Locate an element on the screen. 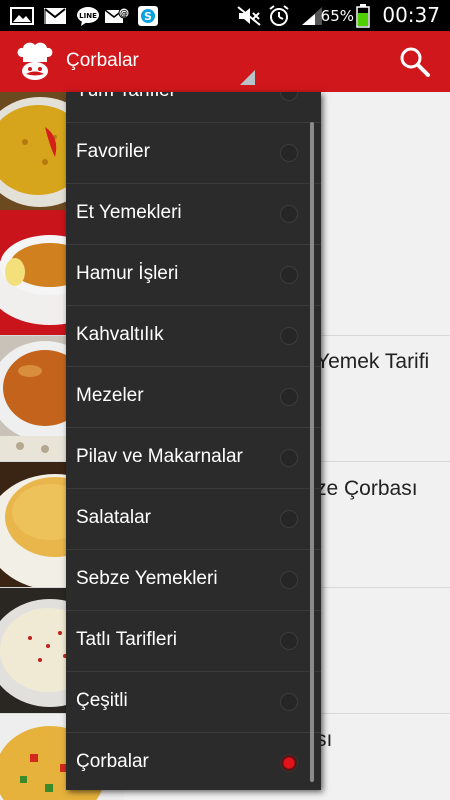 The height and width of the screenshot is (800, 450). dropdown-item-label: Çeşitli is located at coordinates (102, 700).